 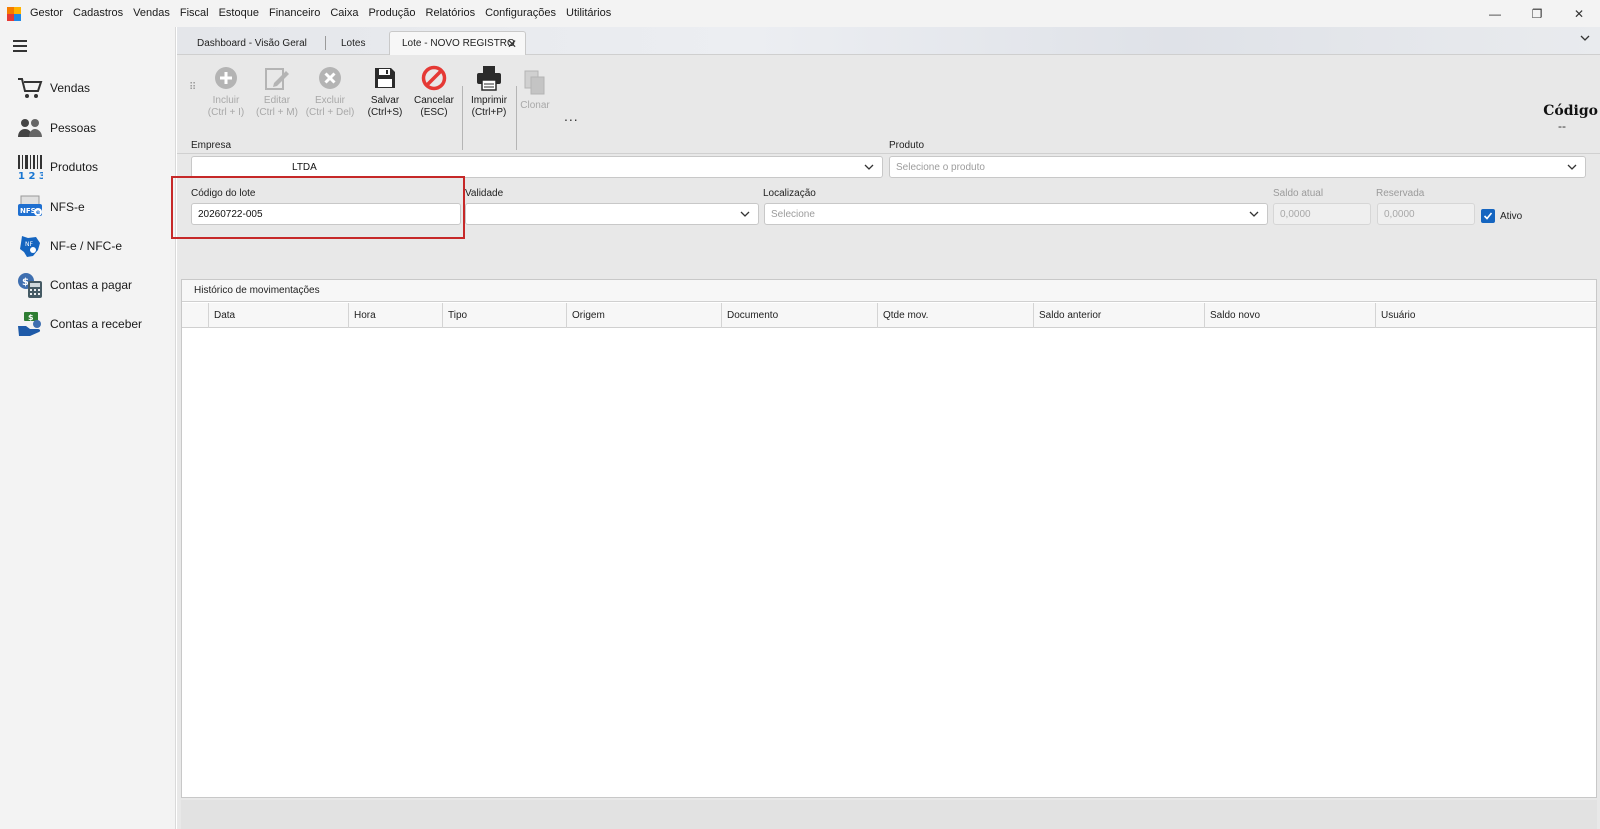 What do you see at coordinates (70, 88) in the screenshot?
I see `sidebar-item-label: Vendas` at bounding box center [70, 88].